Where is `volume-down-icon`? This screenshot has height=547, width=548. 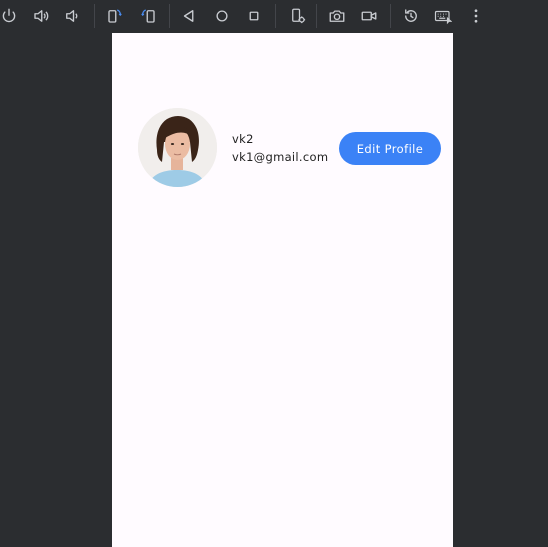
volume-down-icon is located at coordinates (72, 16).